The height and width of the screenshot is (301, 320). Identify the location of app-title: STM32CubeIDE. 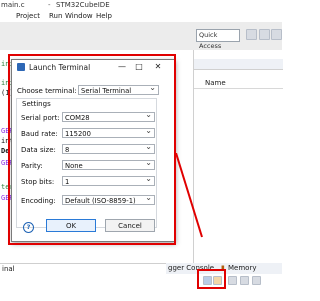
(83, 5).